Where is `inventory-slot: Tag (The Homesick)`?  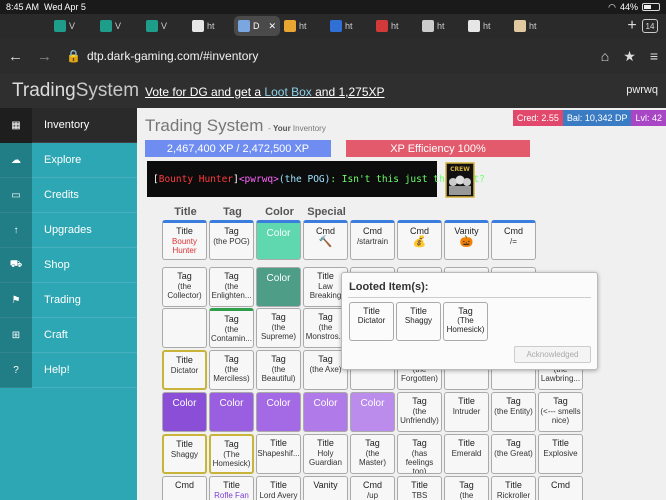 inventory-slot: Tag (The Homesick) is located at coordinates (231, 454).